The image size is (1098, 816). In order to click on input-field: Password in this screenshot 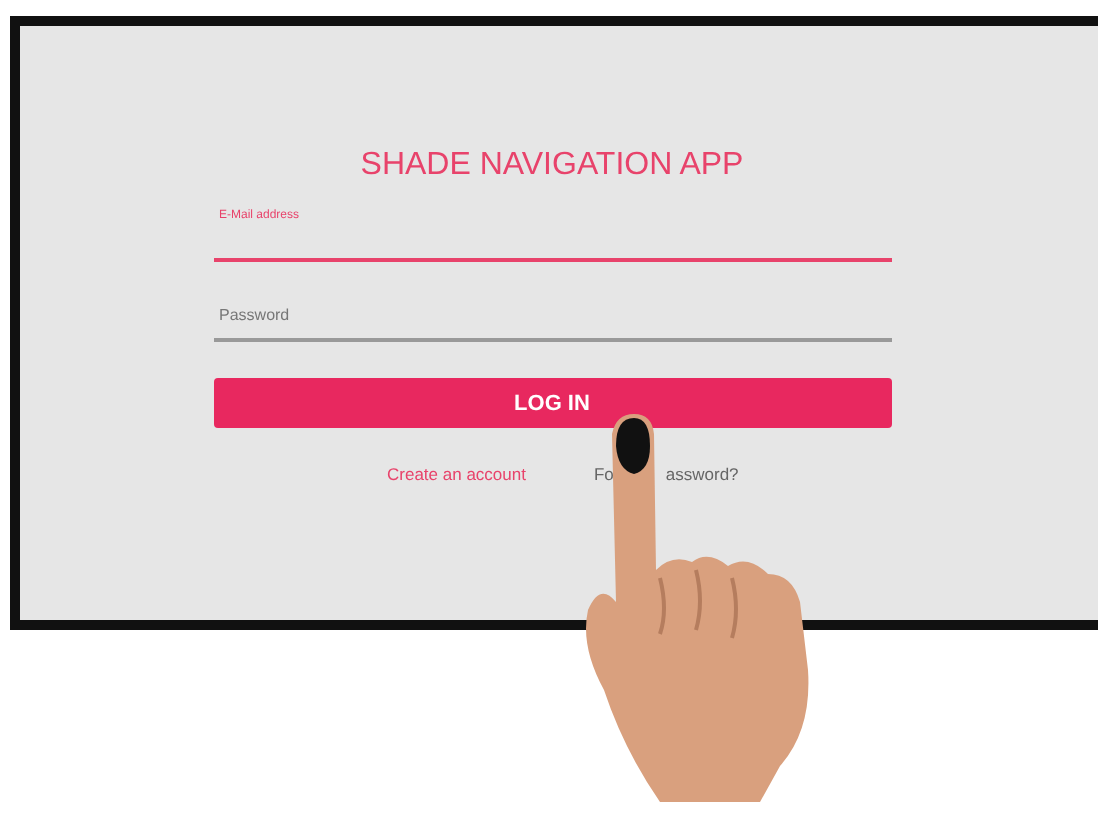, I will do `click(552, 316)`.